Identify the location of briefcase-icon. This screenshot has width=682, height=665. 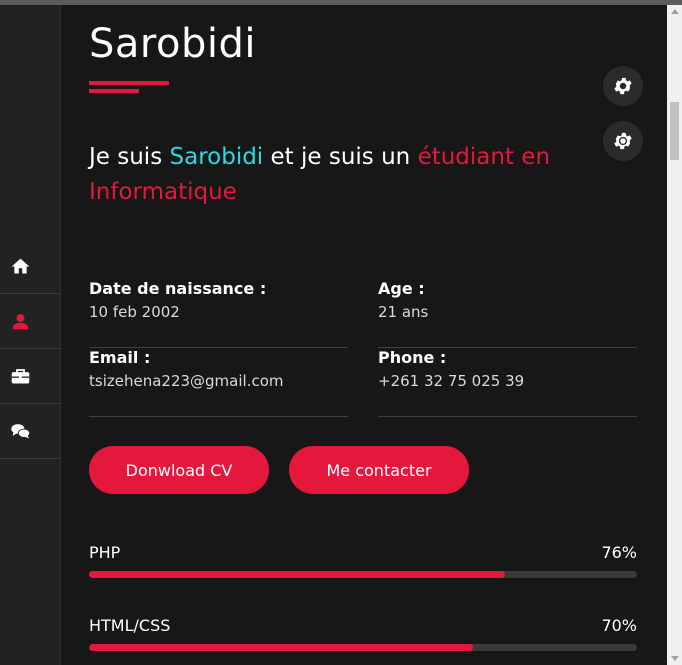
(20, 375).